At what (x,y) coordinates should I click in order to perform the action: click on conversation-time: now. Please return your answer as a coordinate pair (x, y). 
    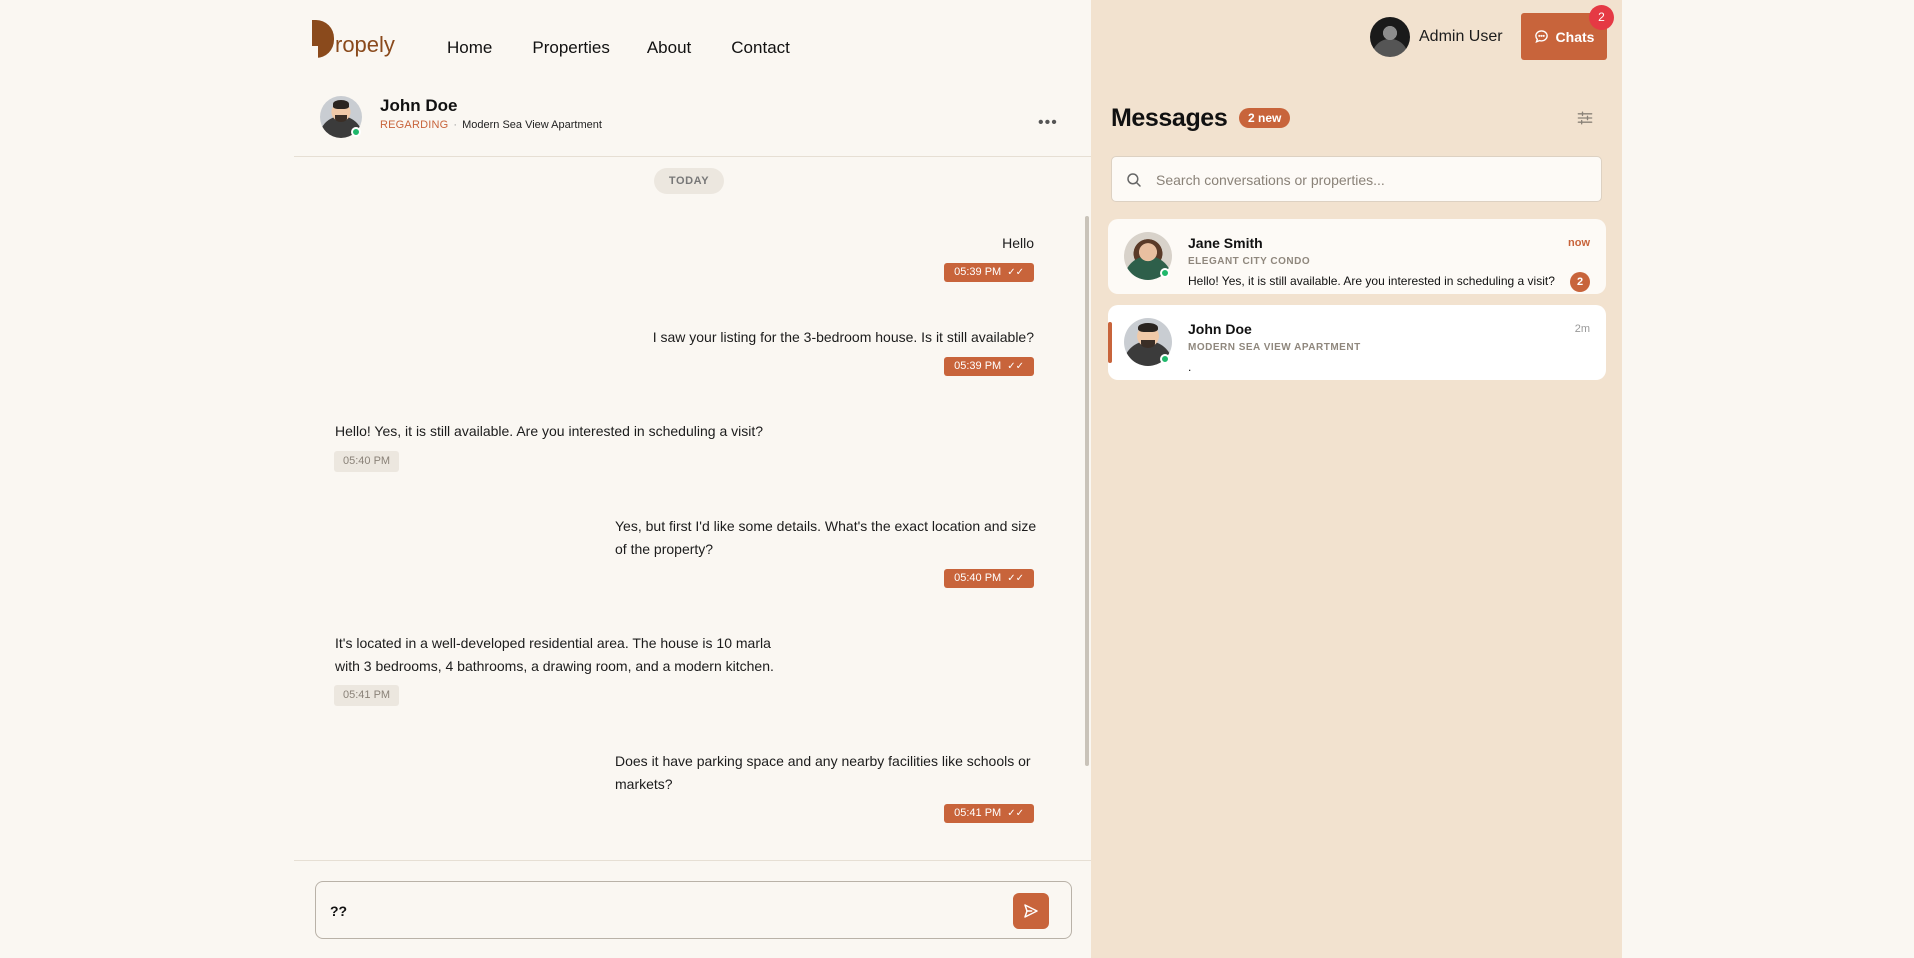
    Looking at the image, I should click on (1579, 243).